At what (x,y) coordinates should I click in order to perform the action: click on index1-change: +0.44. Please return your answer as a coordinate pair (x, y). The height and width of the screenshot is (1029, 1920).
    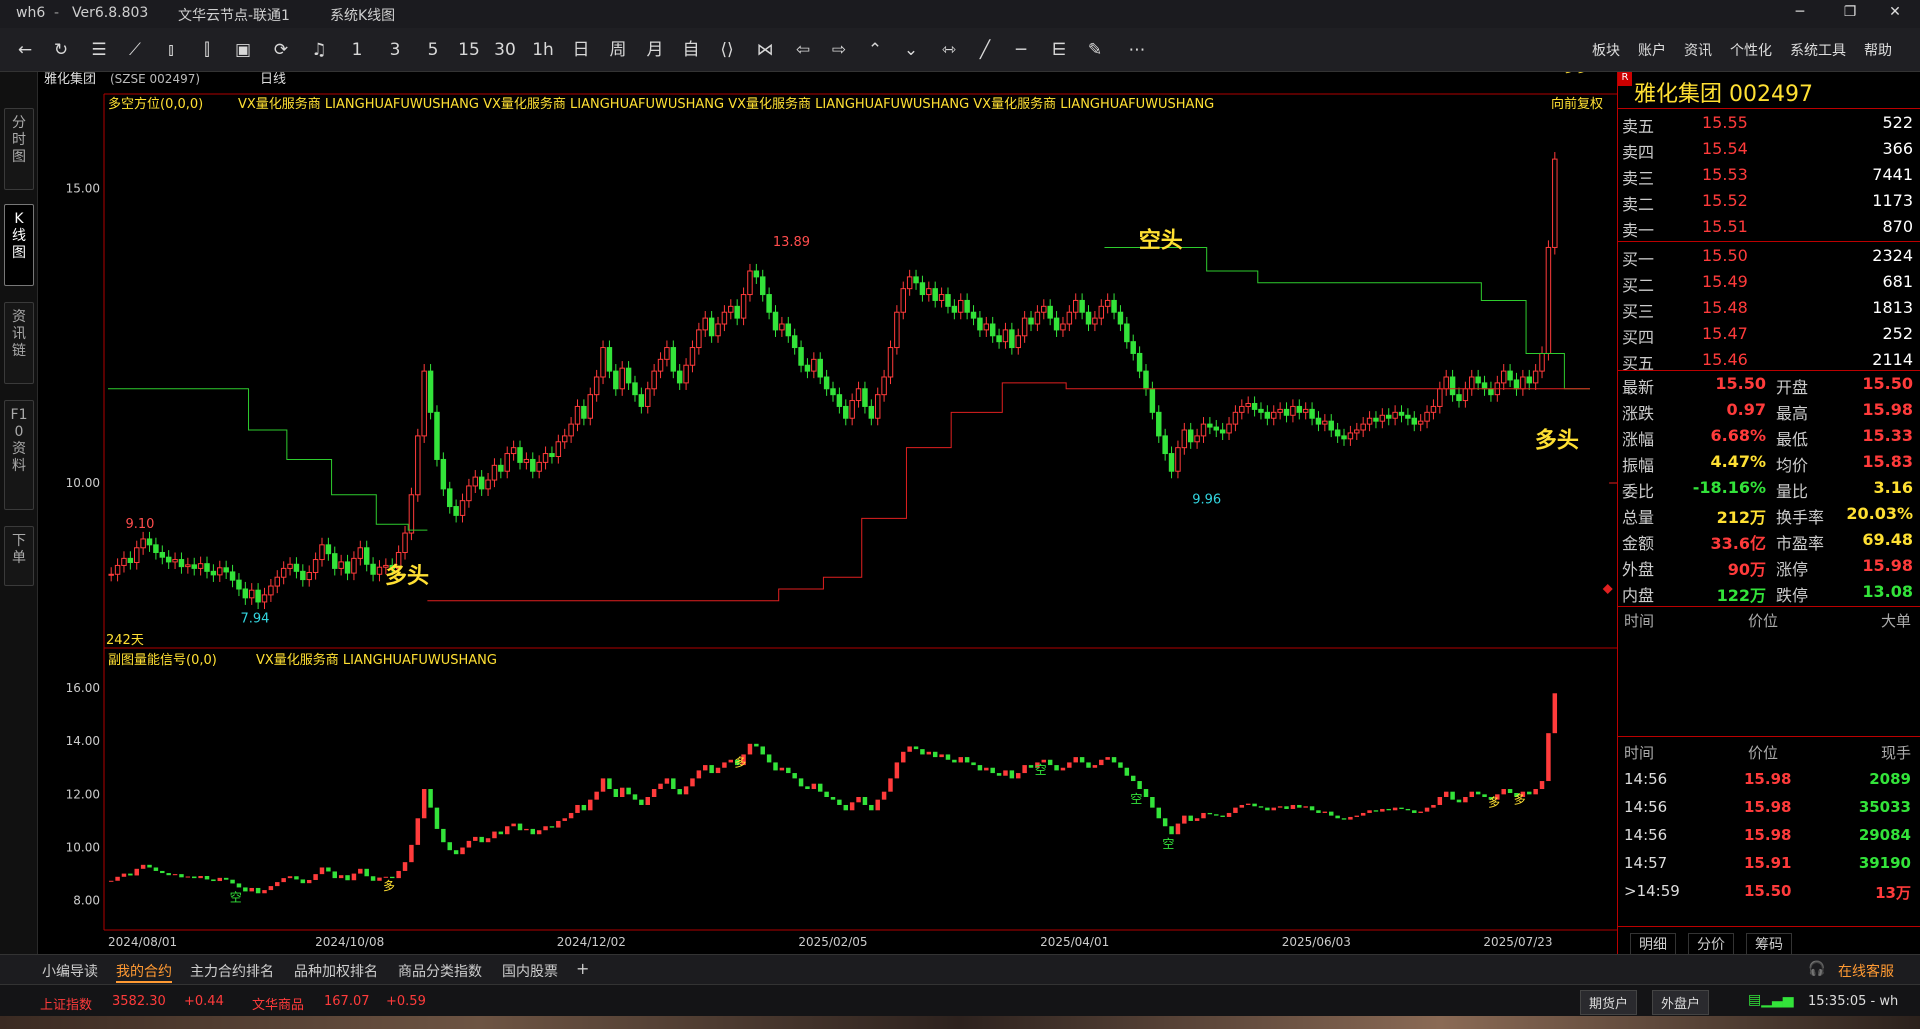
    Looking at the image, I should click on (204, 1001).